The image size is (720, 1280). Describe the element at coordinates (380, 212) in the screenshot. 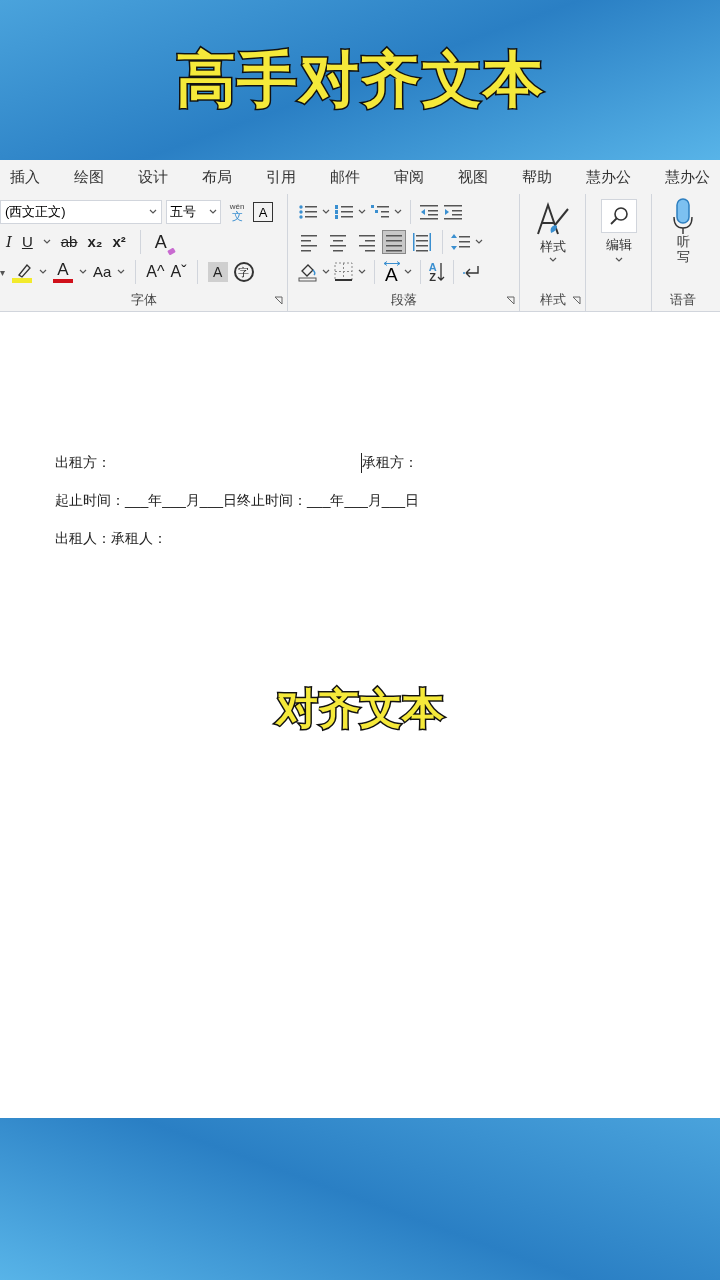

I see `multilevel-list-icon` at that location.